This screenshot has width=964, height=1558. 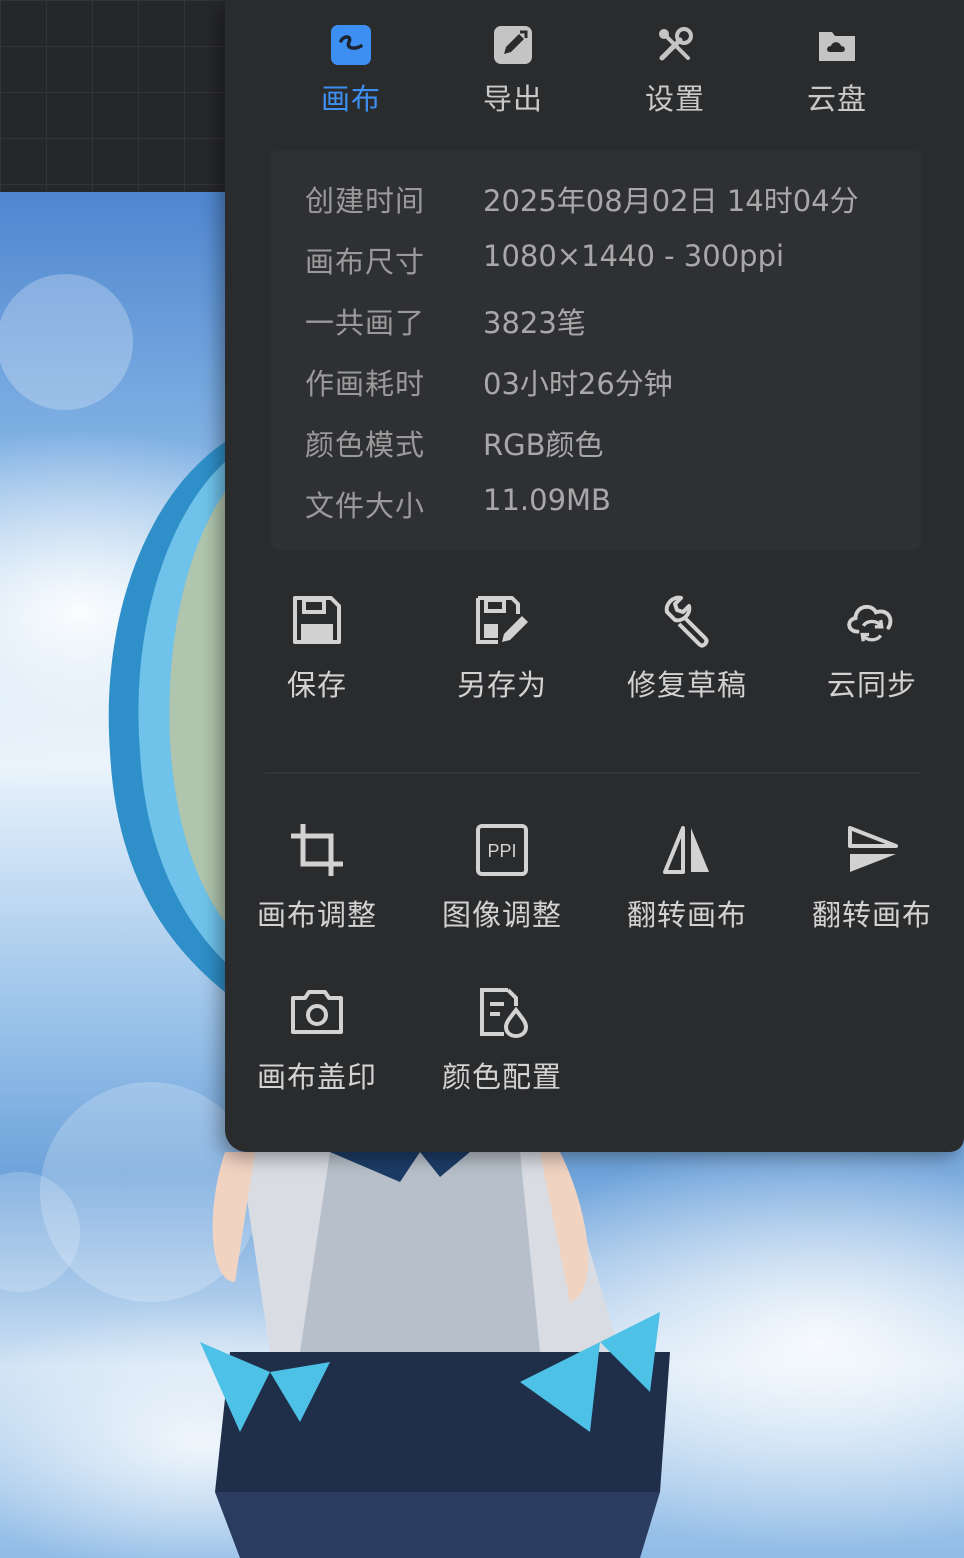 What do you see at coordinates (502, 1012) in the screenshot?
I see `color-profile-icon` at bounding box center [502, 1012].